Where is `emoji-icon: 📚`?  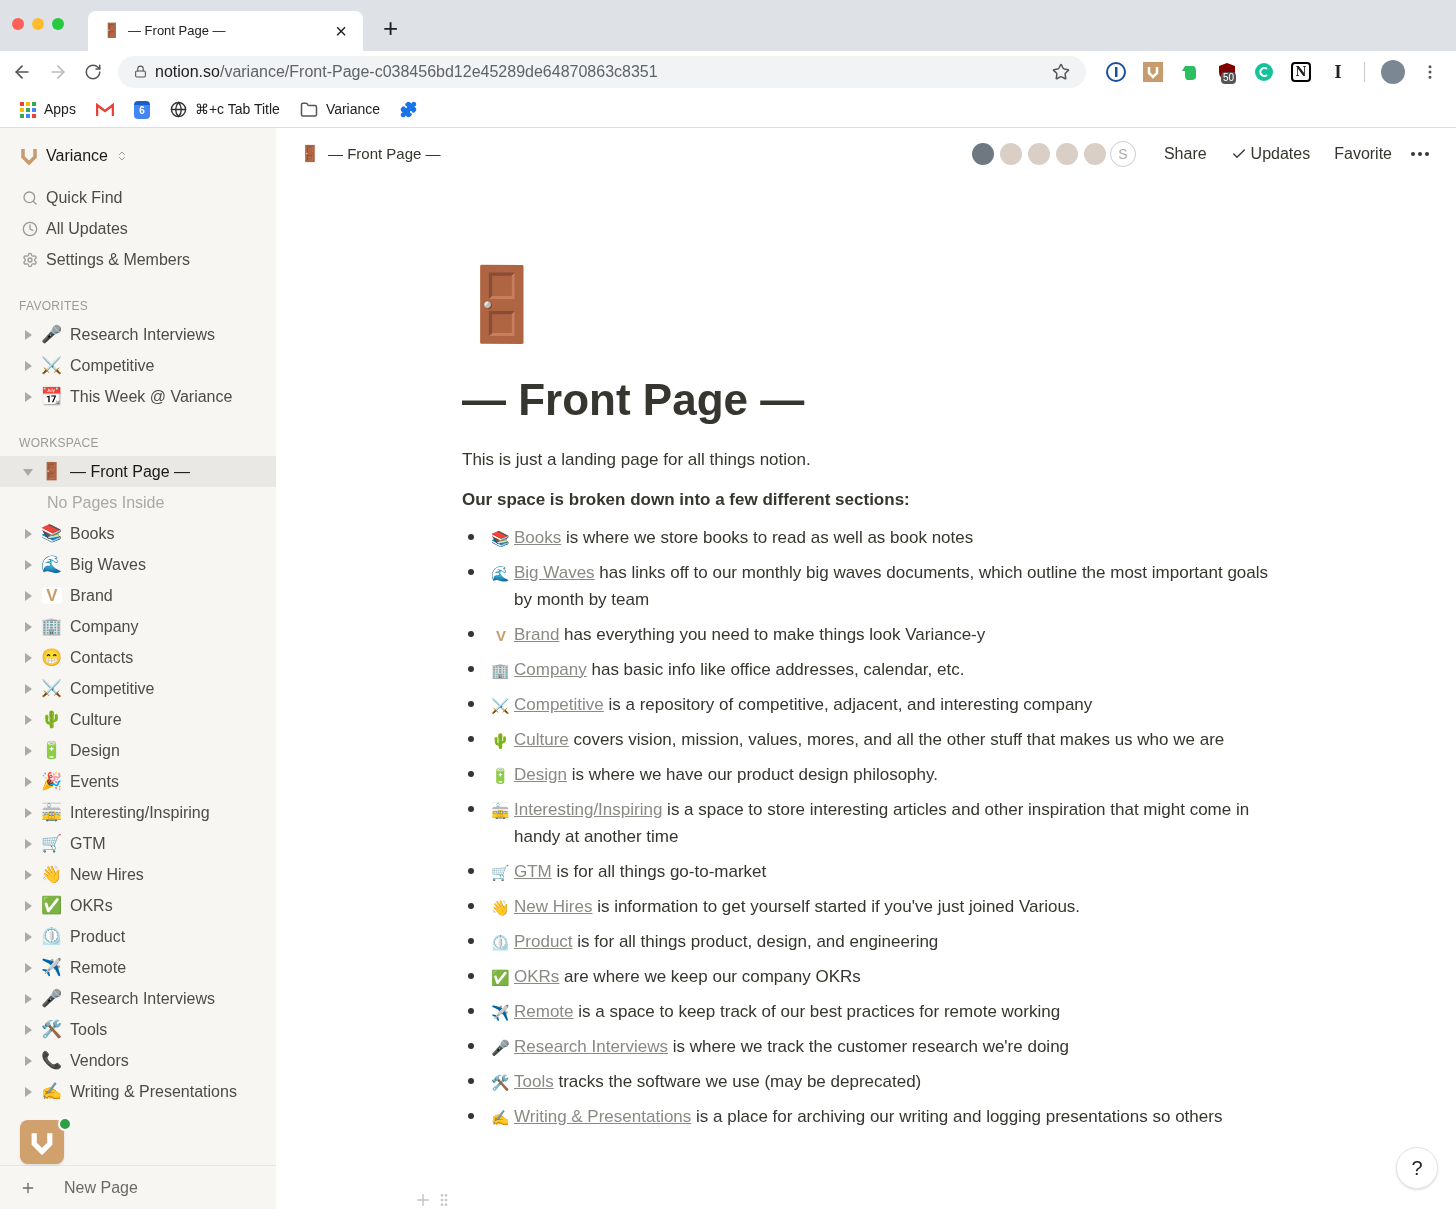
emoji-icon: 📚 is located at coordinates (52, 533).